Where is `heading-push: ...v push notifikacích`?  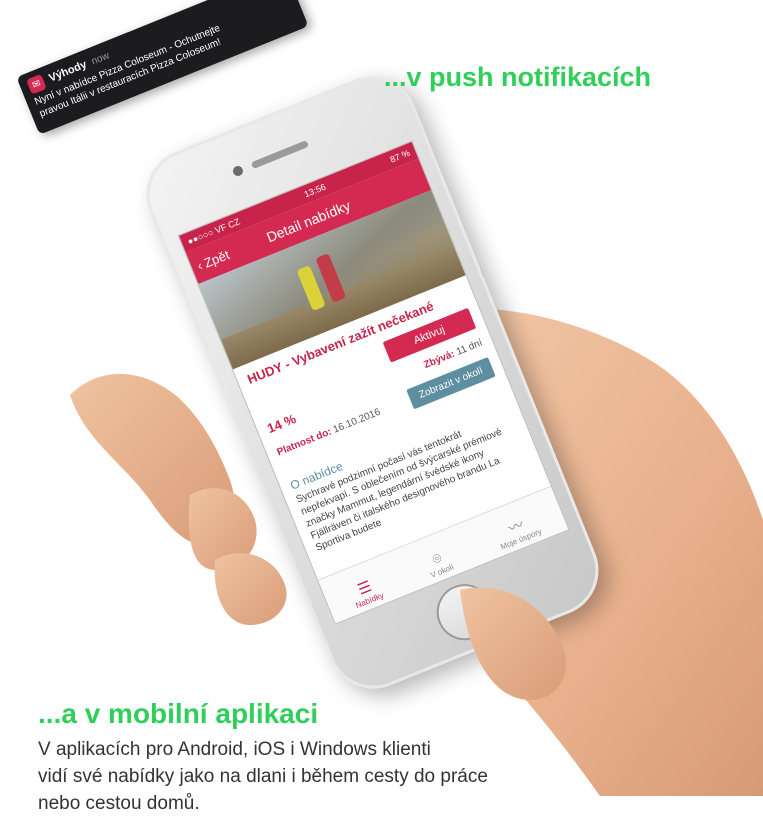 heading-push: ...v push notifikacích is located at coordinates (518, 77).